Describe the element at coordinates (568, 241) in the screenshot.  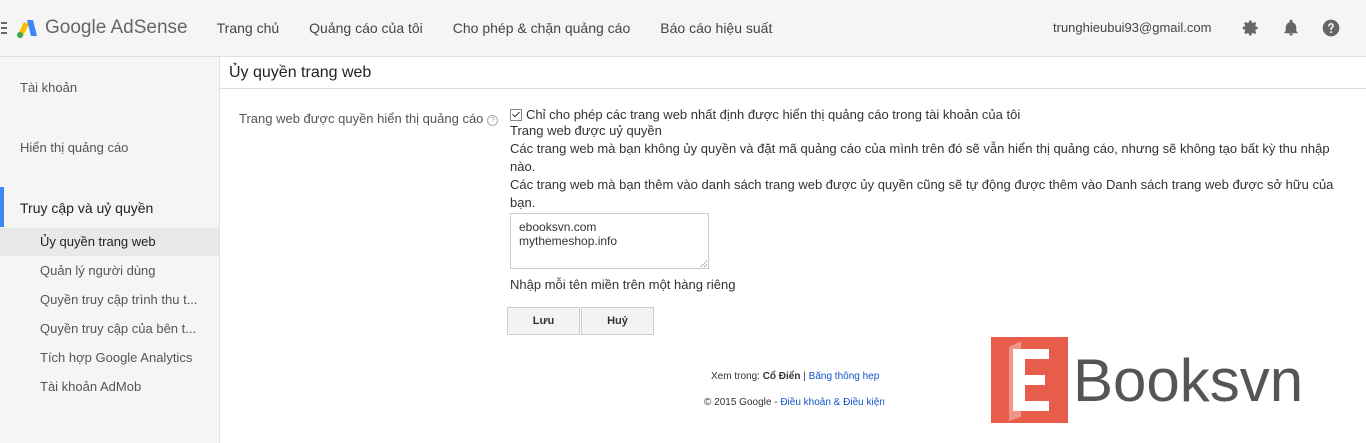
I see `site-entry: mythemeshop.info` at that location.